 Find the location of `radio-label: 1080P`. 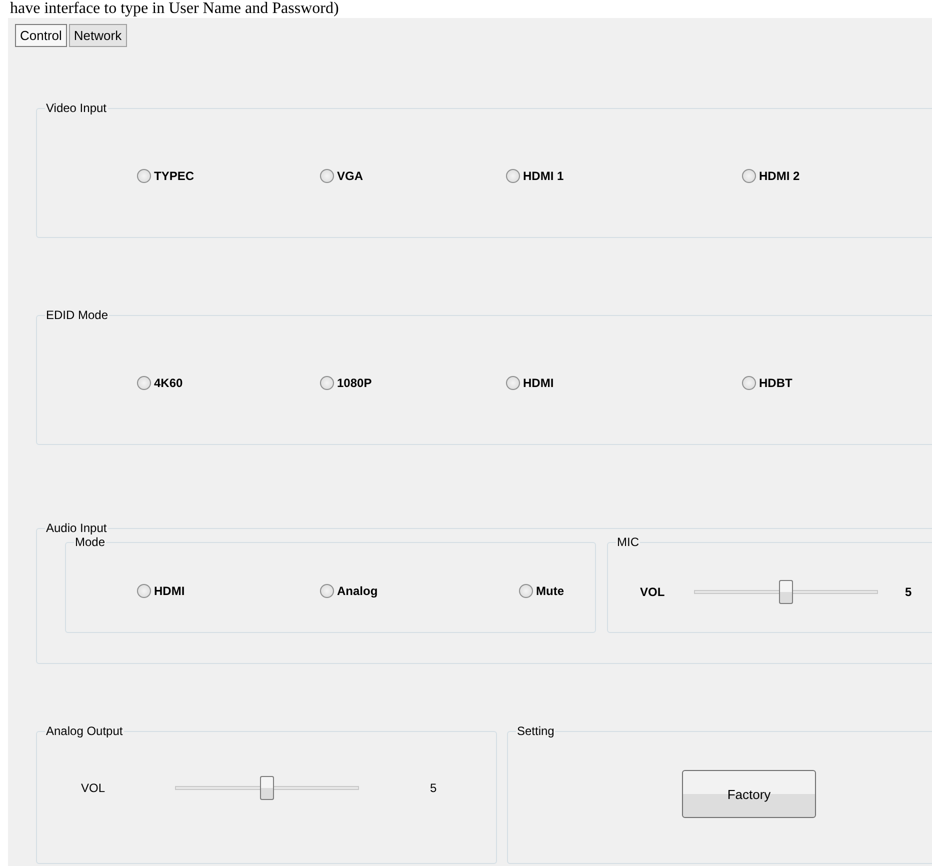

radio-label: 1080P is located at coordinates (354, 383).